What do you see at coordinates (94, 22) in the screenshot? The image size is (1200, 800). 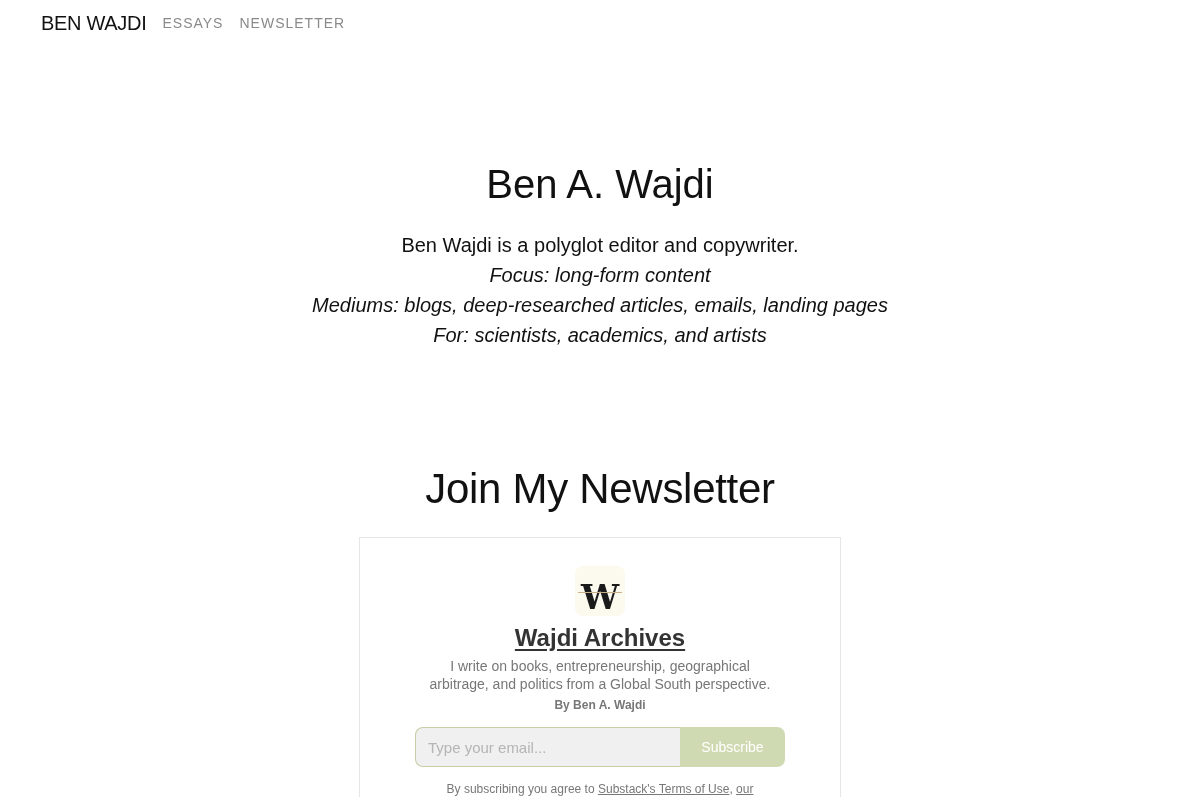 I see `site-title-link: BEN WAJDI` at bounding box center [94, 22].